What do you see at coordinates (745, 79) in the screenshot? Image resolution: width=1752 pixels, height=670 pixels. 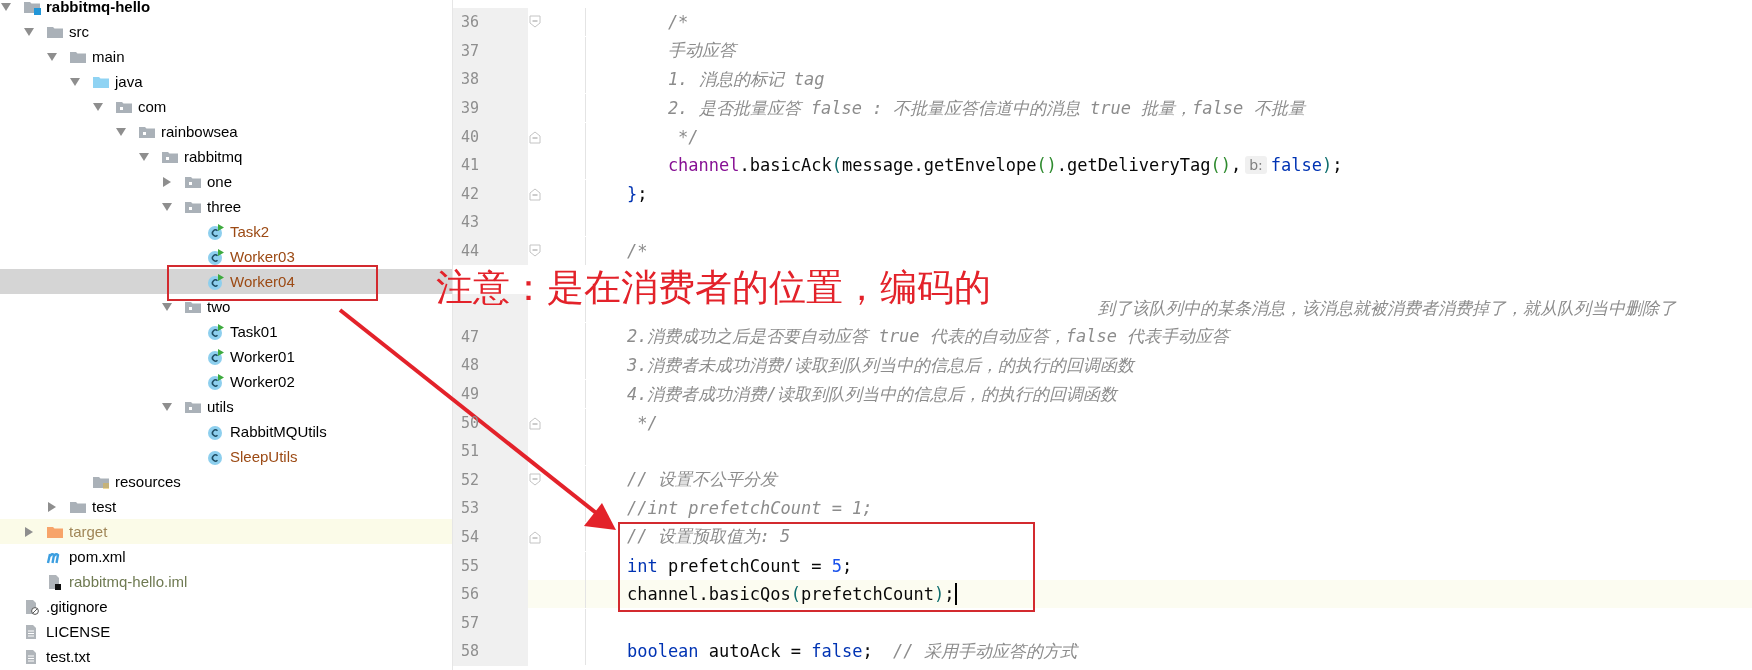 I see `code-line: 1. 消息的标记 tag` at bounding box center [745, 79].